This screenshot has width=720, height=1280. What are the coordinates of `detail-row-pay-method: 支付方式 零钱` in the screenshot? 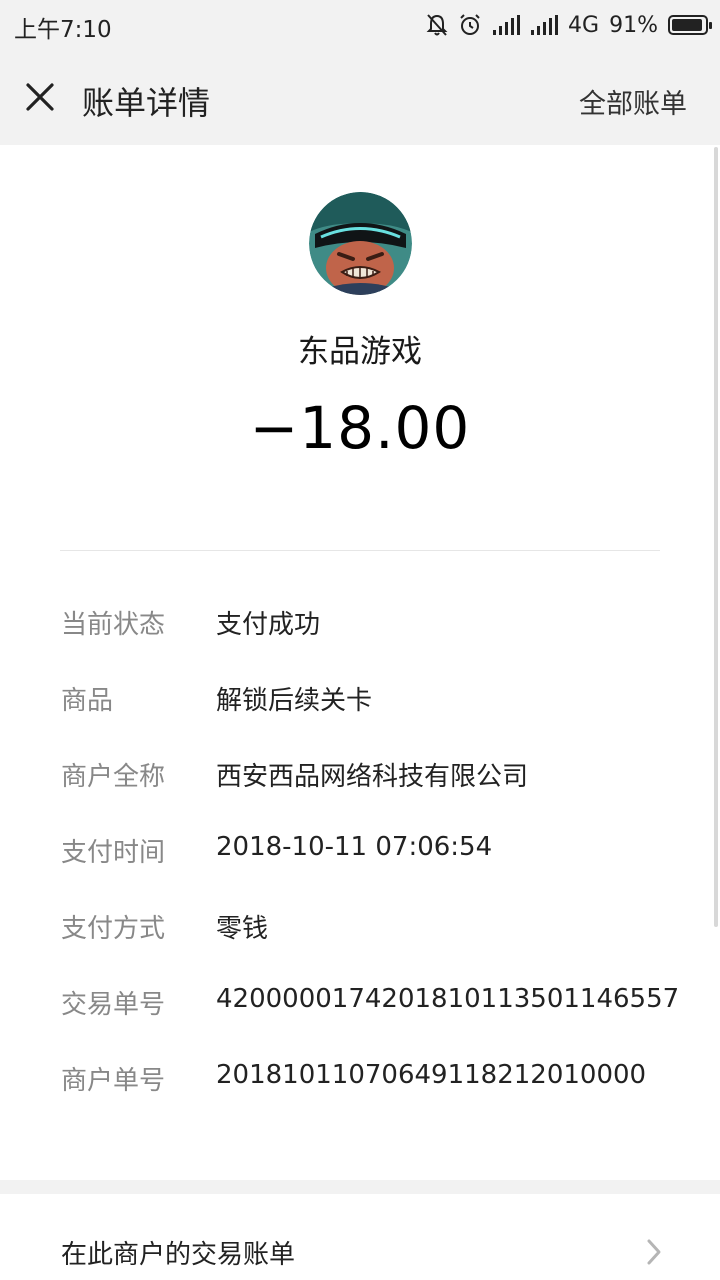 It's located at (360, 928).